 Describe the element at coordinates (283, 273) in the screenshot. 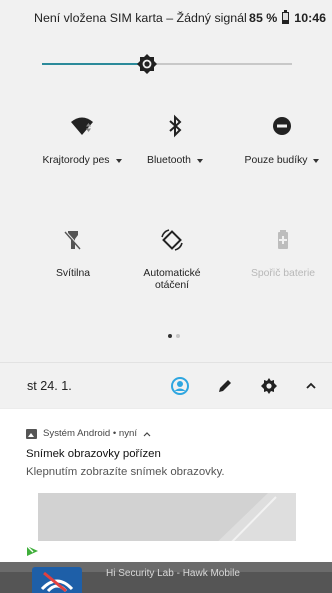

I see `tile-label: Spořič baterie` at that location.